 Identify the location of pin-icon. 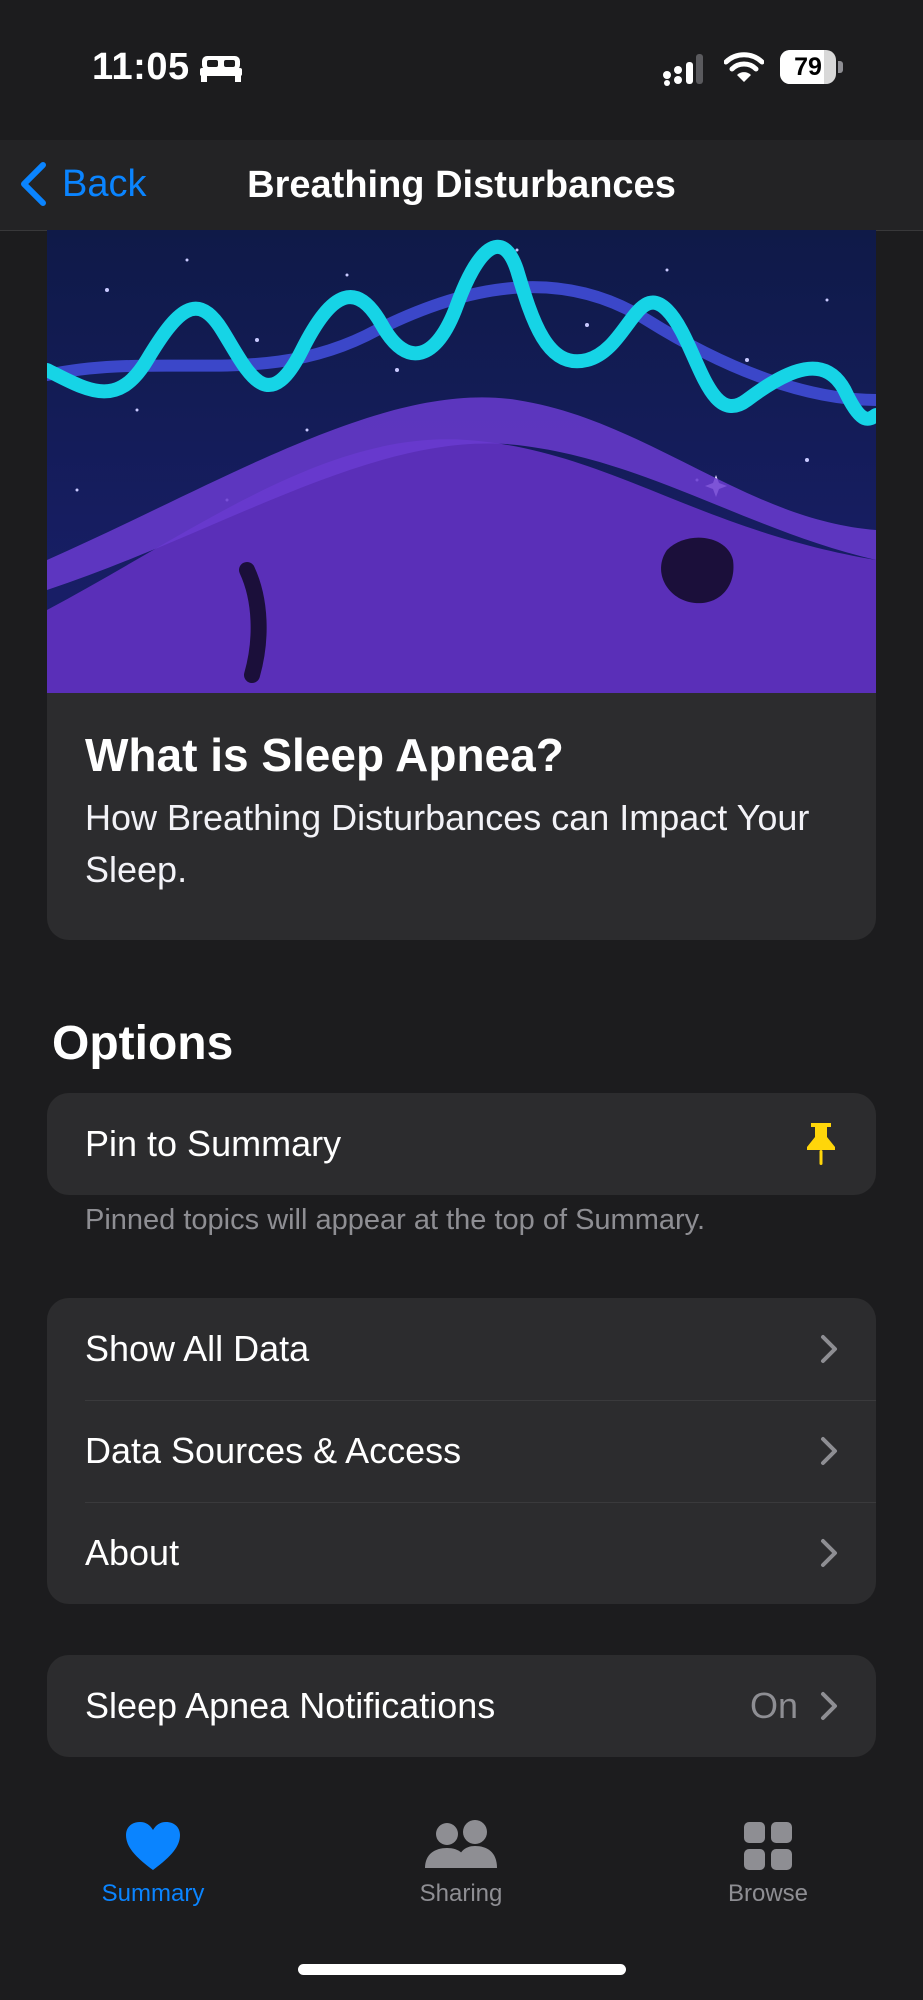
(821, 1144).